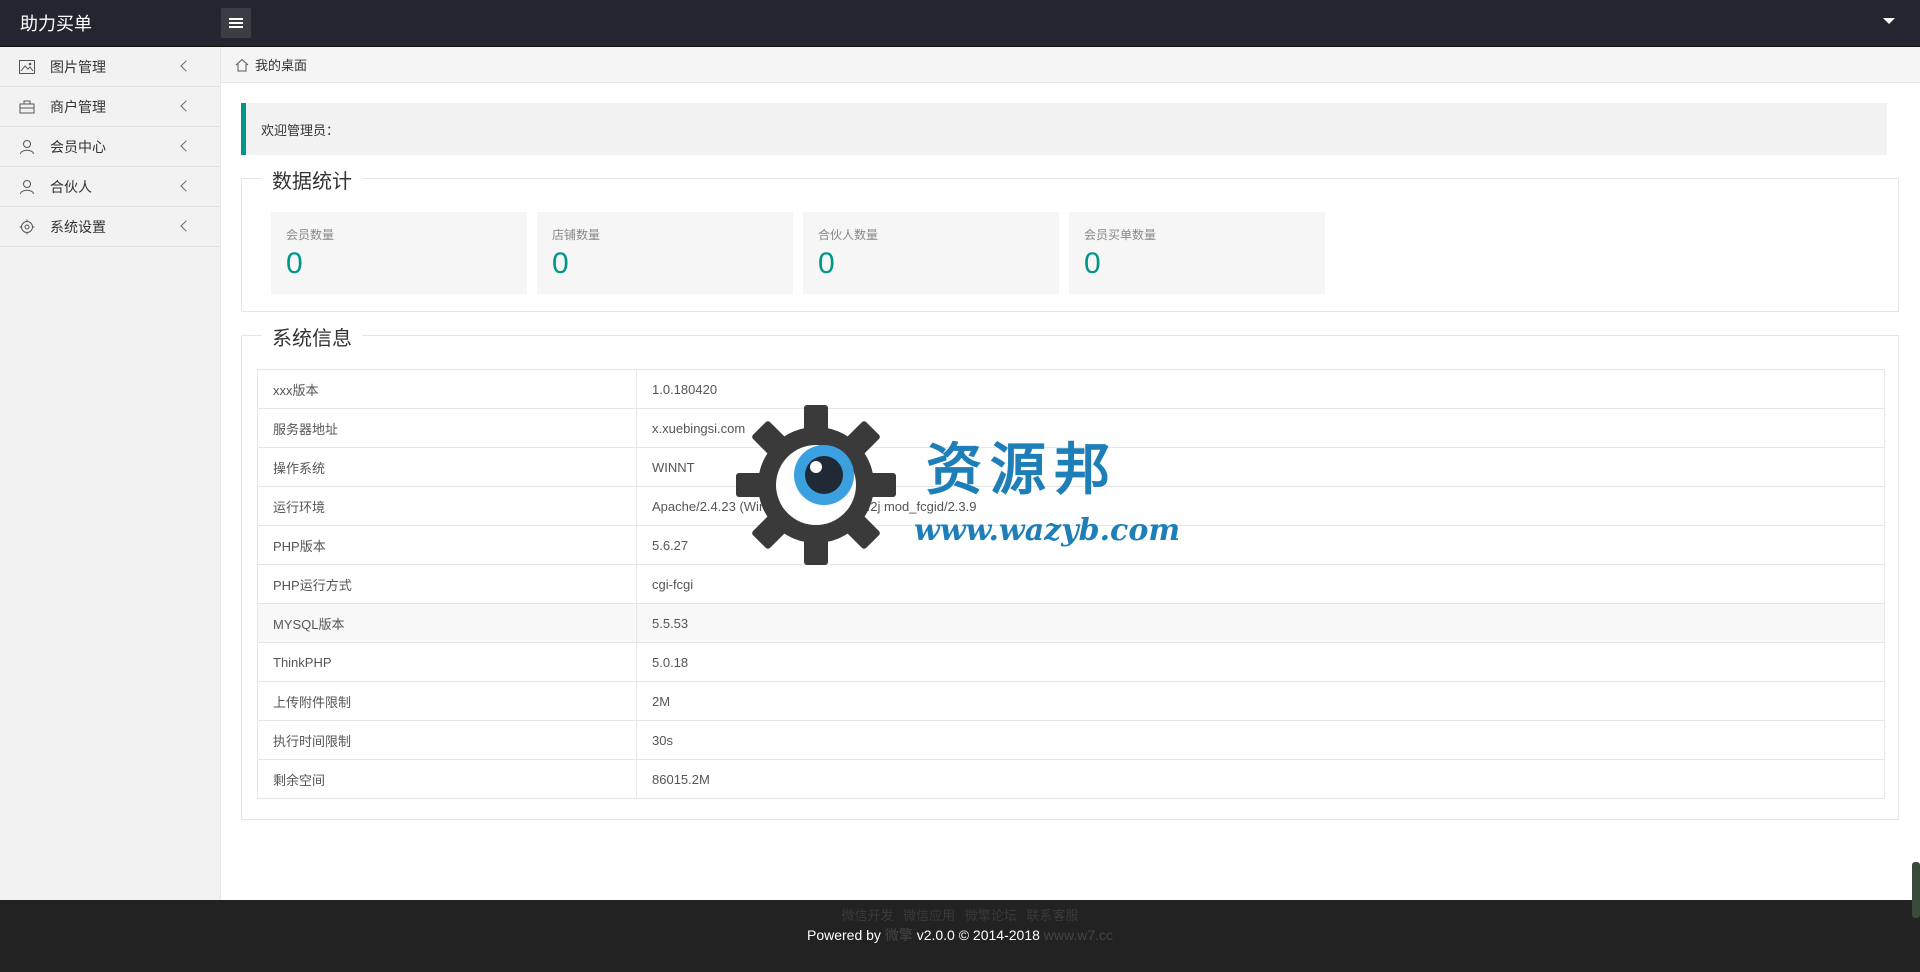 This screenshot has height=972, width=1920. I want to click on settings-icon, so click(27, 227).